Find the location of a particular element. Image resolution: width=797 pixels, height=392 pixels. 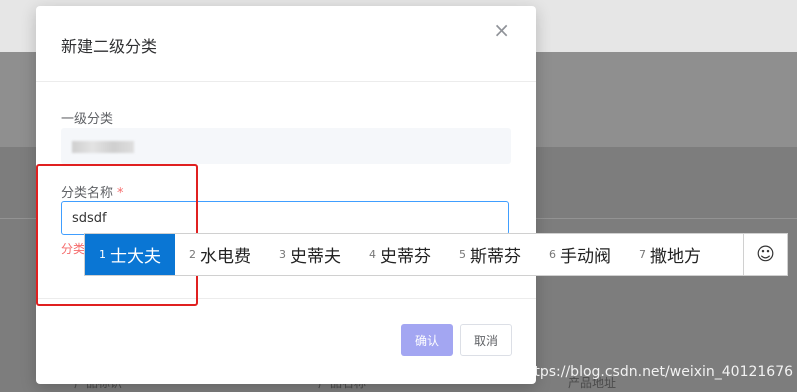

ime-candidate: 6 手动阀 is located at coordinates (580, 254).